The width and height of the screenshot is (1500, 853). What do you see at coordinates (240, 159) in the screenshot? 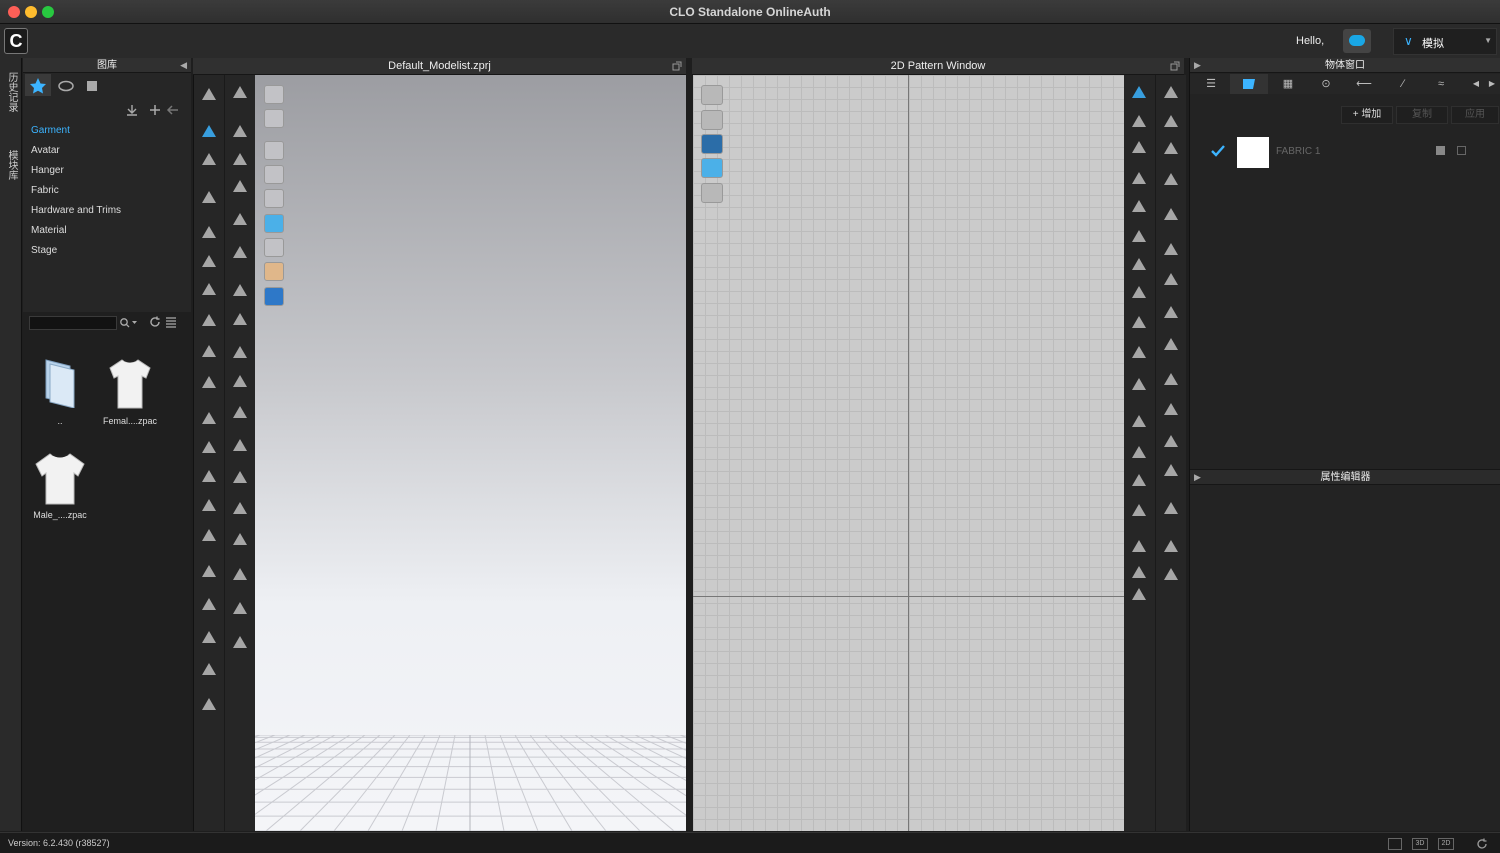
I see `3d-col2-tool-3-icon` at bounding box center [240, 159].